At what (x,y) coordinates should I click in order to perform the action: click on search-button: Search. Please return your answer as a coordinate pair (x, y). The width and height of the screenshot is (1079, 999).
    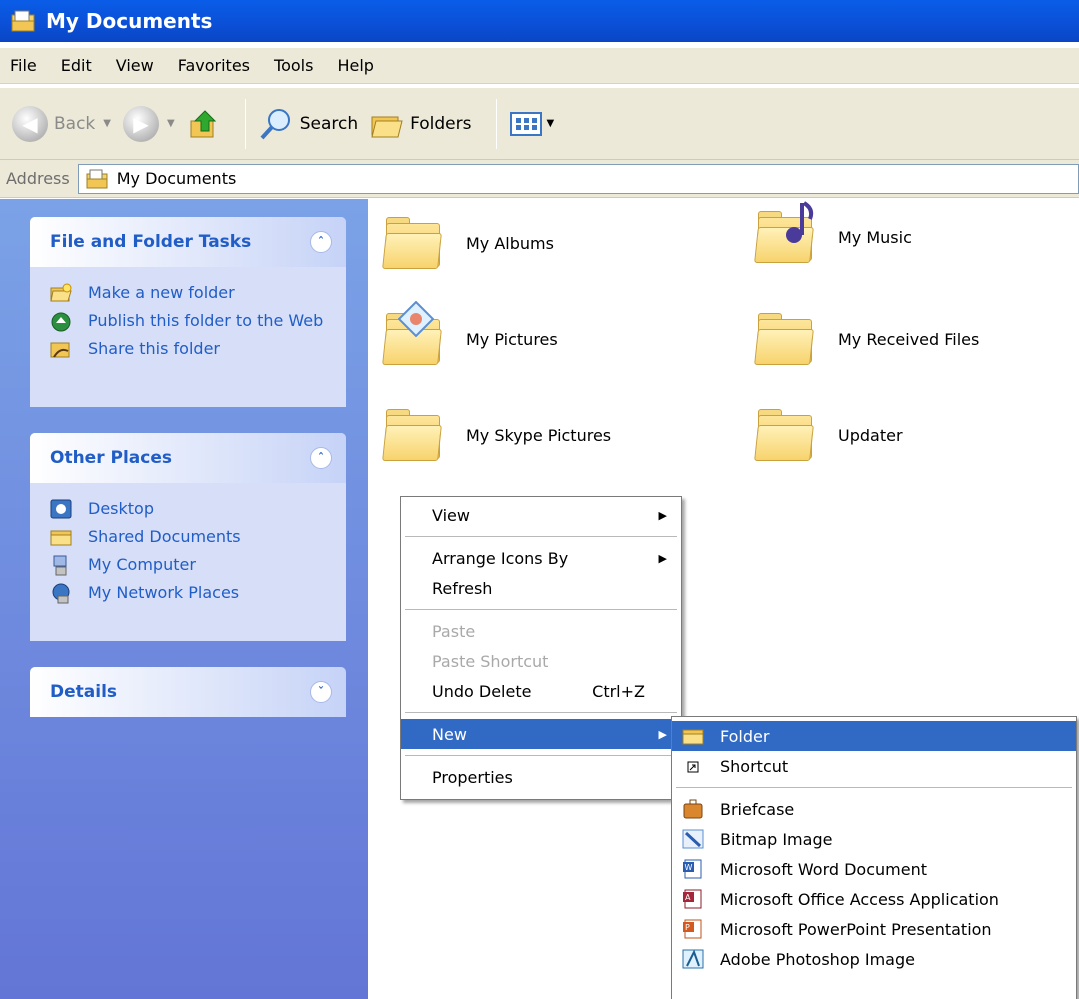
    Looking at the image, I should click on (308, 124).